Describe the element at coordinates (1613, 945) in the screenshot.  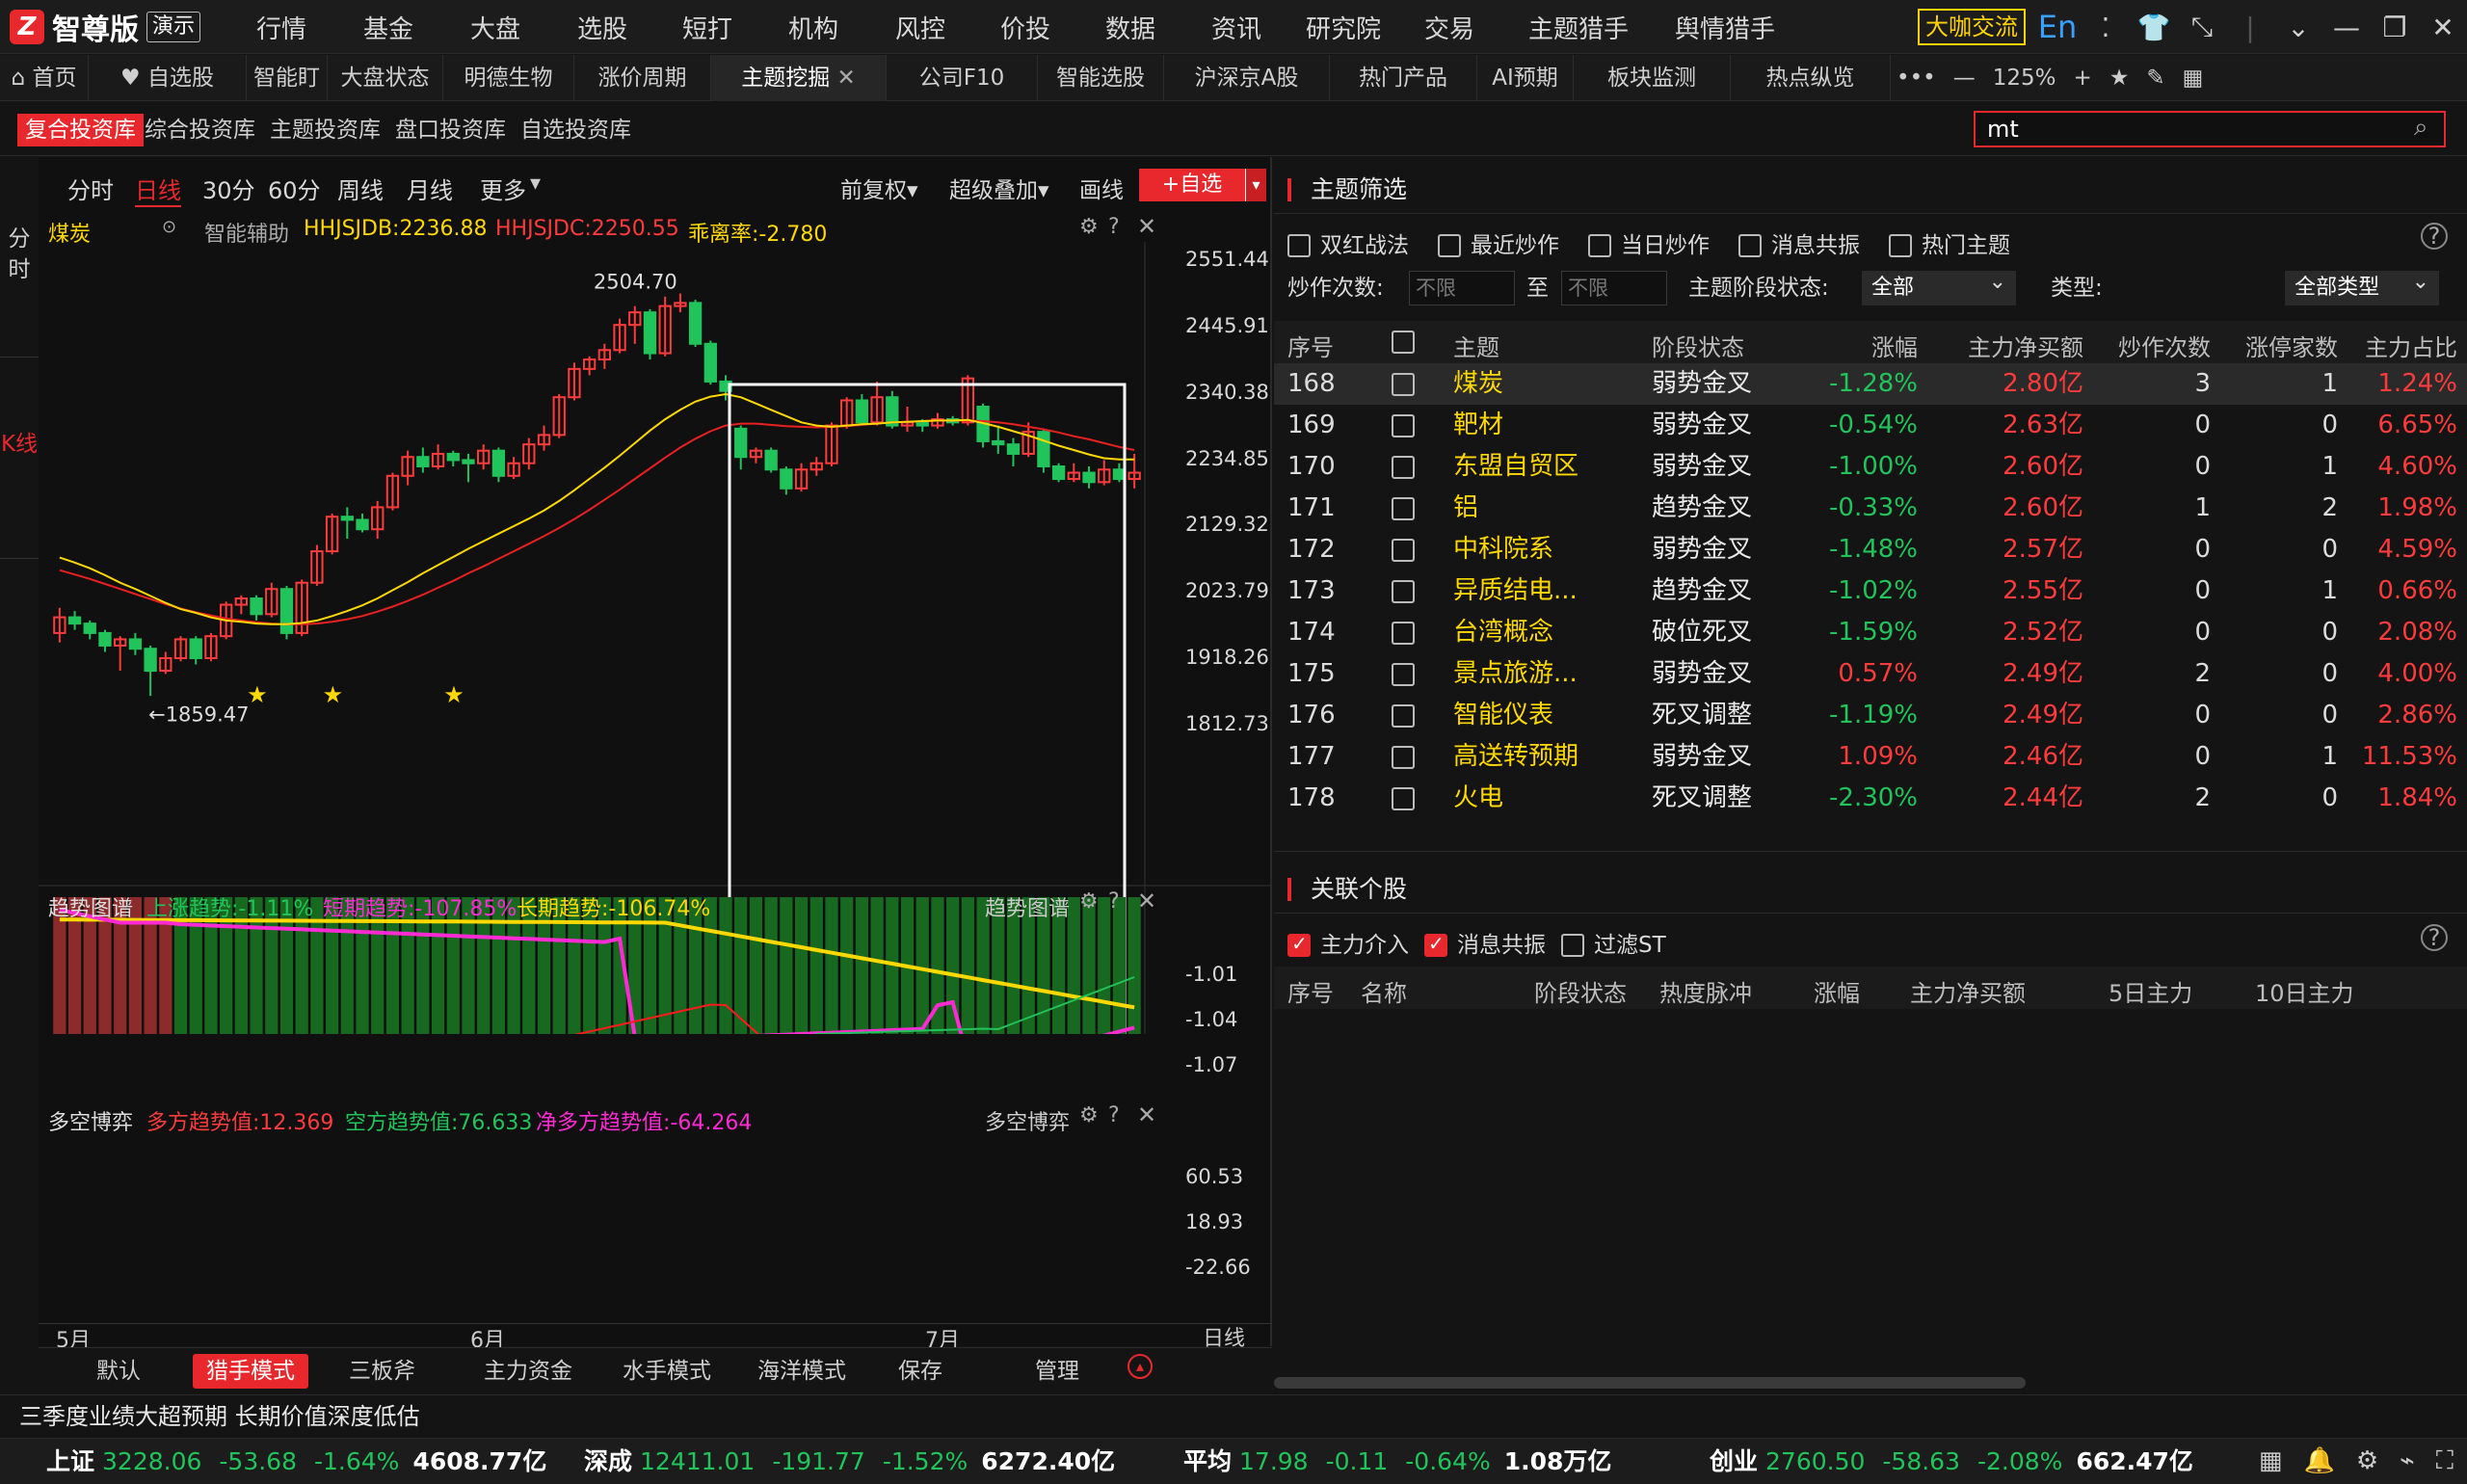
I see `related-checkbox: 过滤ST` at that location.